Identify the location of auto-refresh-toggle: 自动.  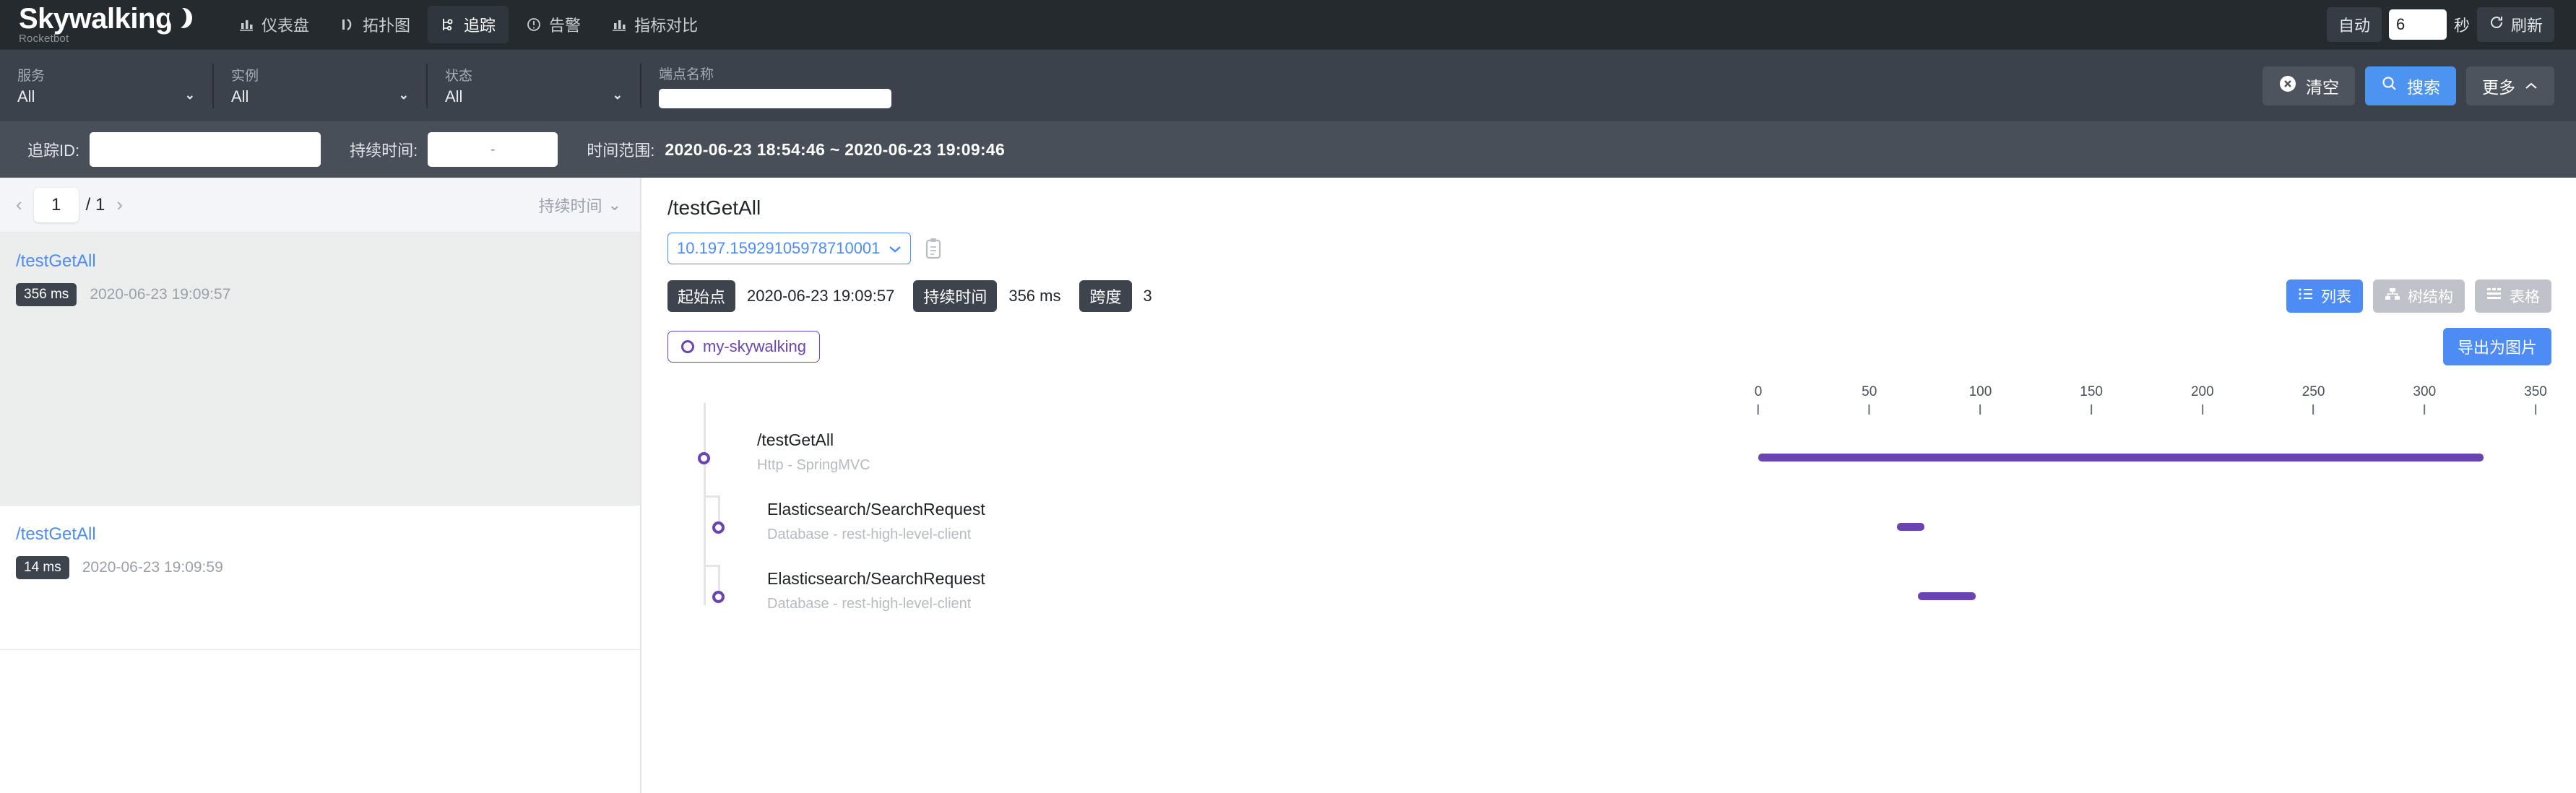
(2354, 24).